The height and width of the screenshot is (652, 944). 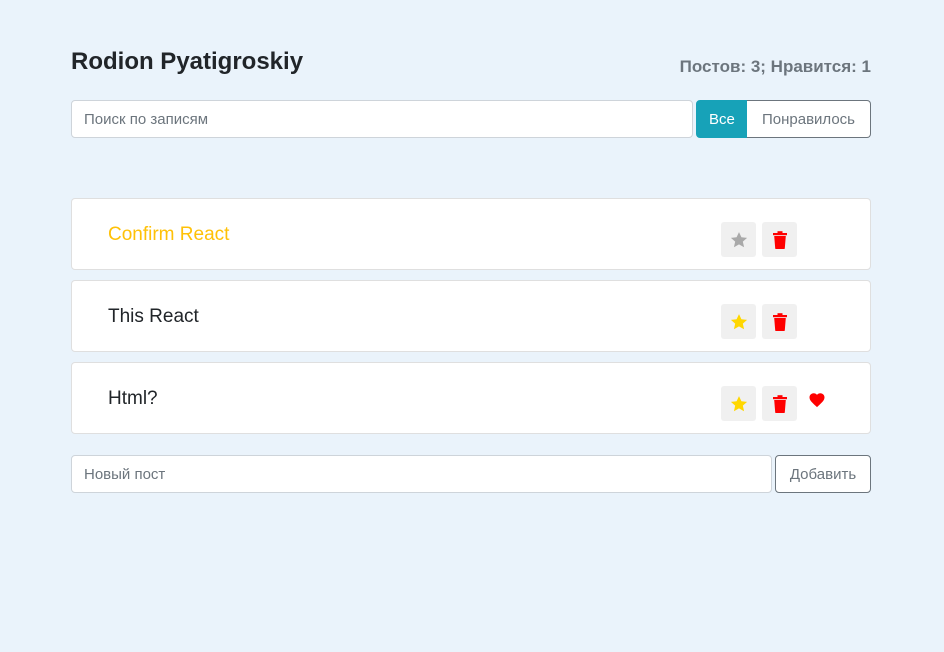 I want to click on heart-icon, so click(x=817, y=400).